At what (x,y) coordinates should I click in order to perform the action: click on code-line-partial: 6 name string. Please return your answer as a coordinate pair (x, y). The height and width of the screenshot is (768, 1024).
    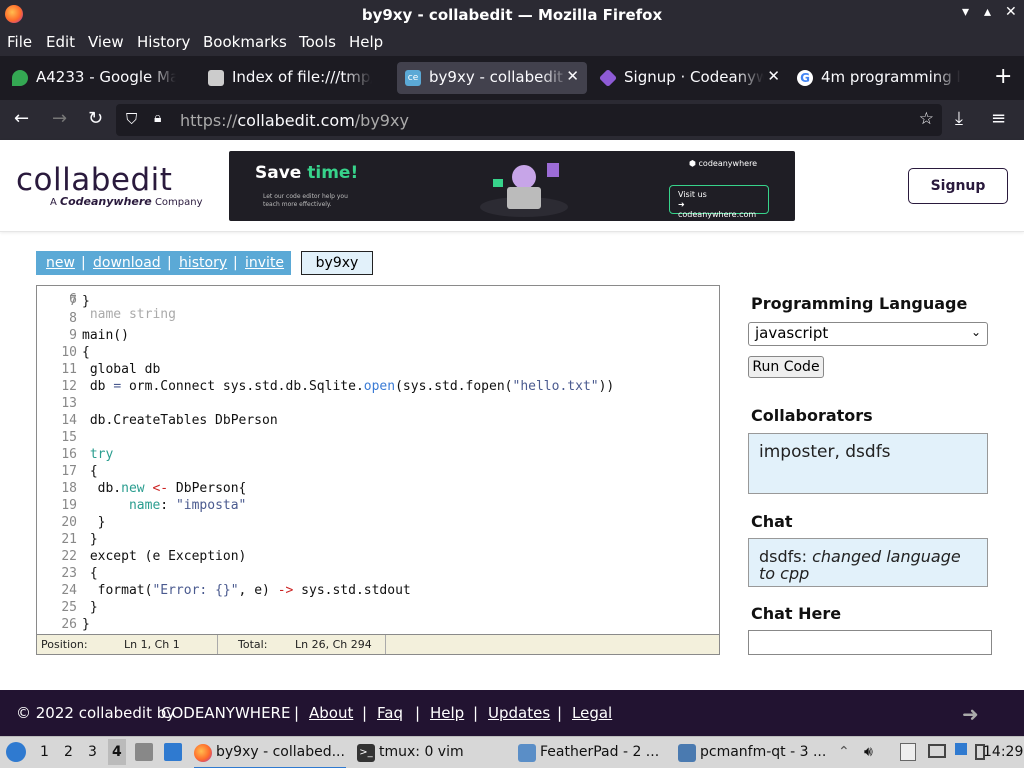
    Looking at the image, I should click on (122, 307).